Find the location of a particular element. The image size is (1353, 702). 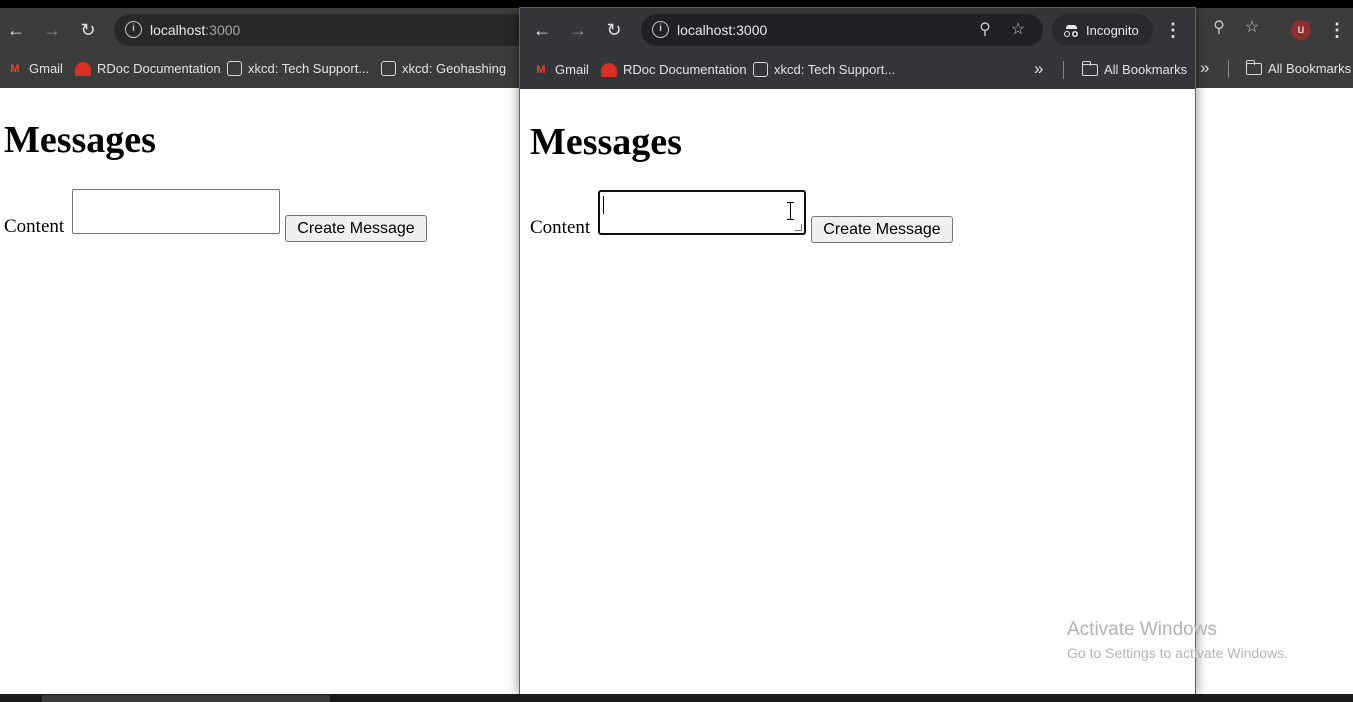

profile-avatar: u is located at coordinates (1301, 30).